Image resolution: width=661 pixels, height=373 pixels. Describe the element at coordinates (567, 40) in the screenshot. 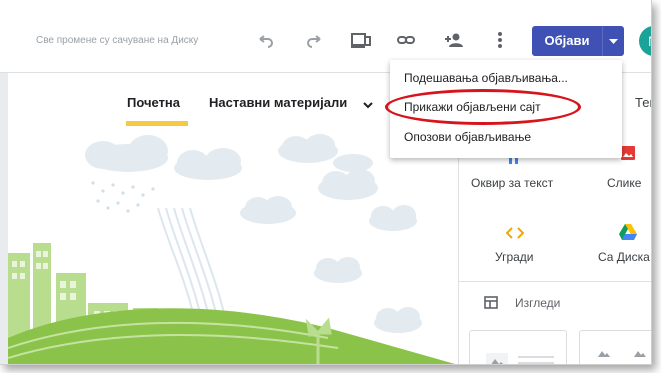

I see `publish-label: Објави` at that location.